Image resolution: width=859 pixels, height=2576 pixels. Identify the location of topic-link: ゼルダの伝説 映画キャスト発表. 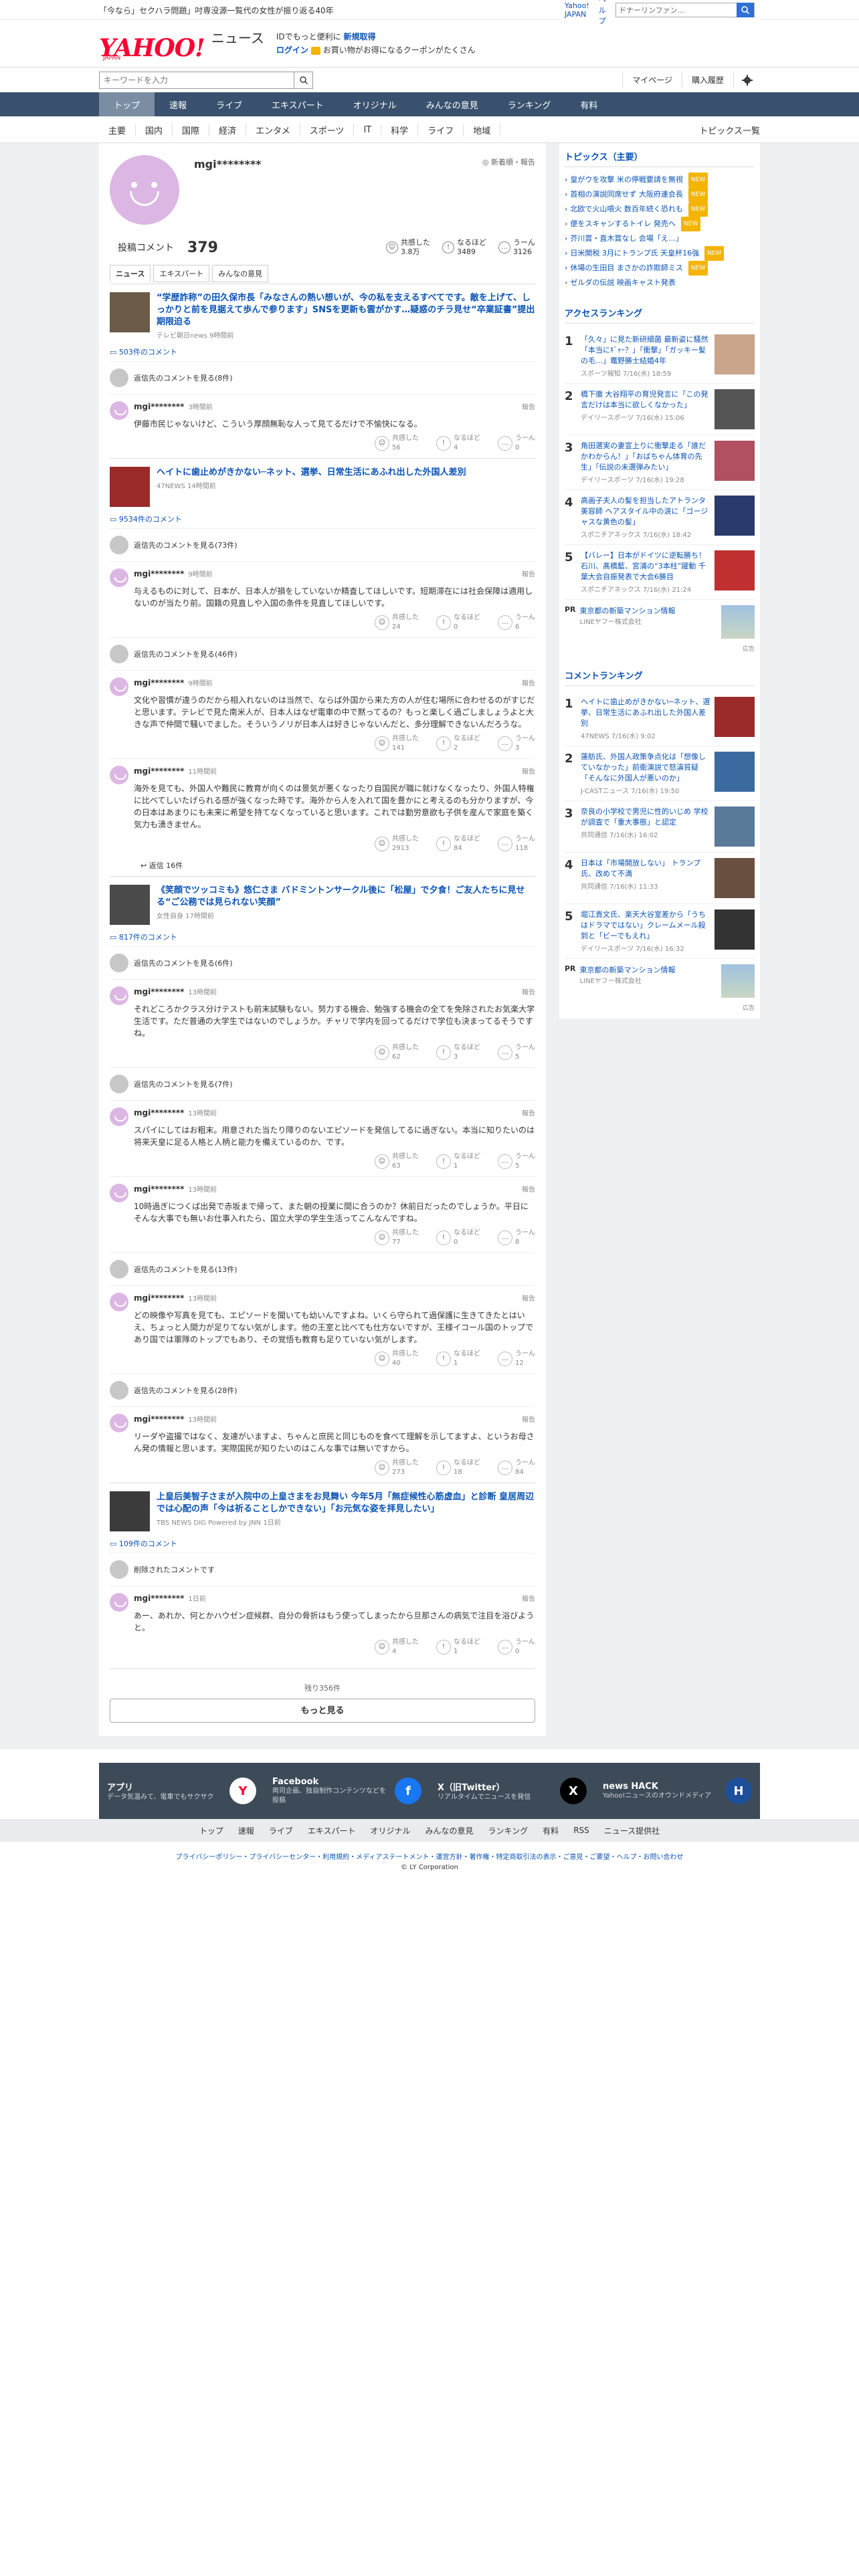
(623, 283).